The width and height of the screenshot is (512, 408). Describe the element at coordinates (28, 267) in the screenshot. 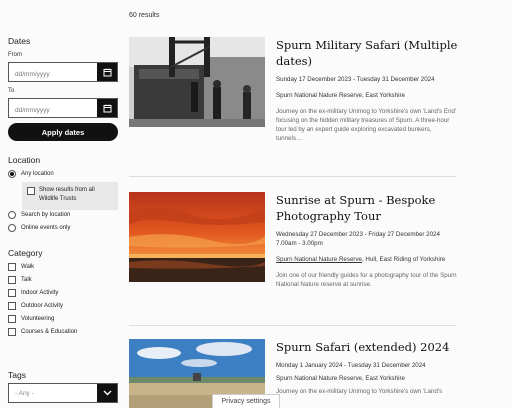

I see `category-label: Walk` at that location.